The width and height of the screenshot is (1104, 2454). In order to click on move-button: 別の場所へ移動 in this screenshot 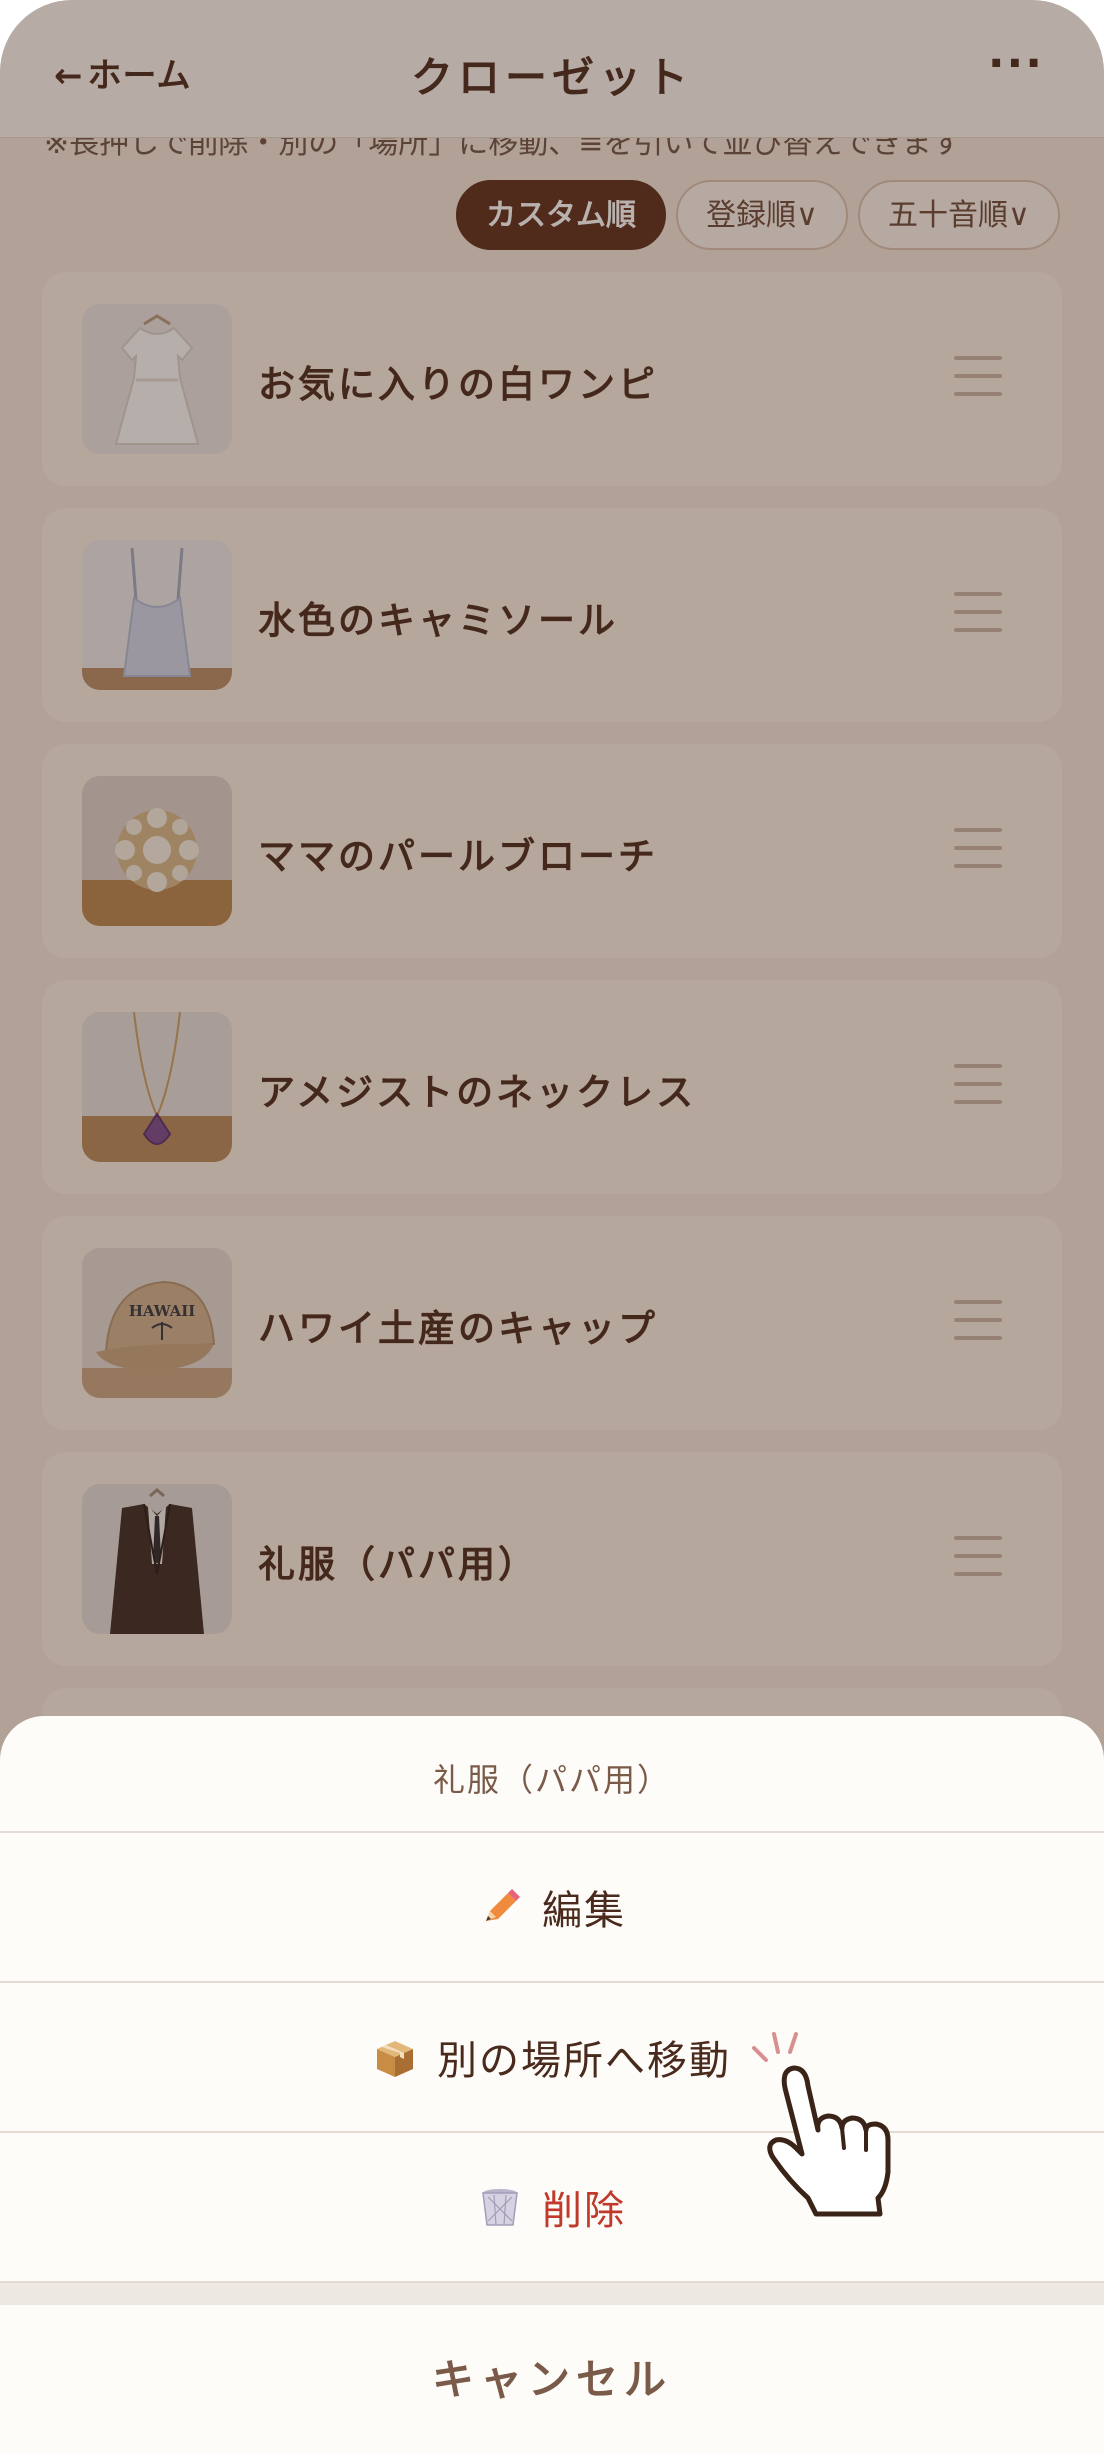, I will do `click(552, 2058)`.